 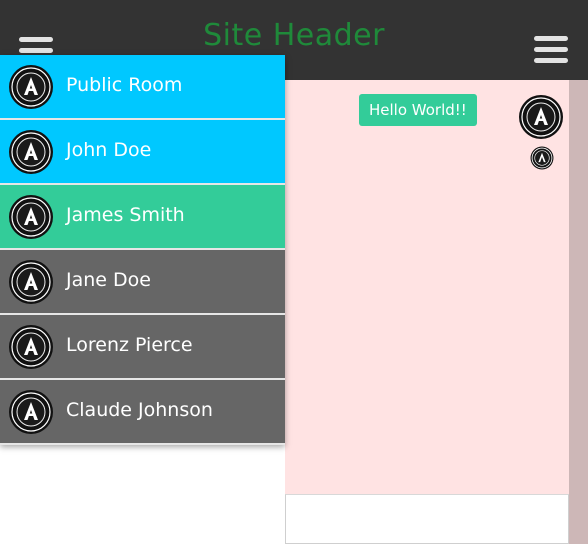 I want to click on sidebar-item-public-room: Public Room, so click(x=142, y=87).